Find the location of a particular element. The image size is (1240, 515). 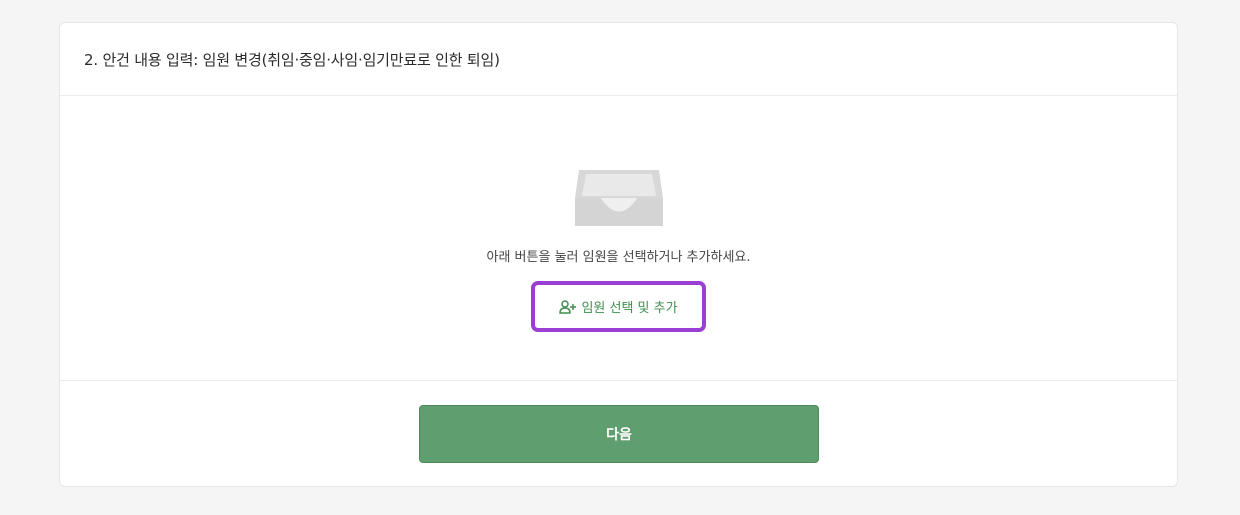

select-add-officer-button: 임원 선택 및 추가 is located at coordinates (618, 306).